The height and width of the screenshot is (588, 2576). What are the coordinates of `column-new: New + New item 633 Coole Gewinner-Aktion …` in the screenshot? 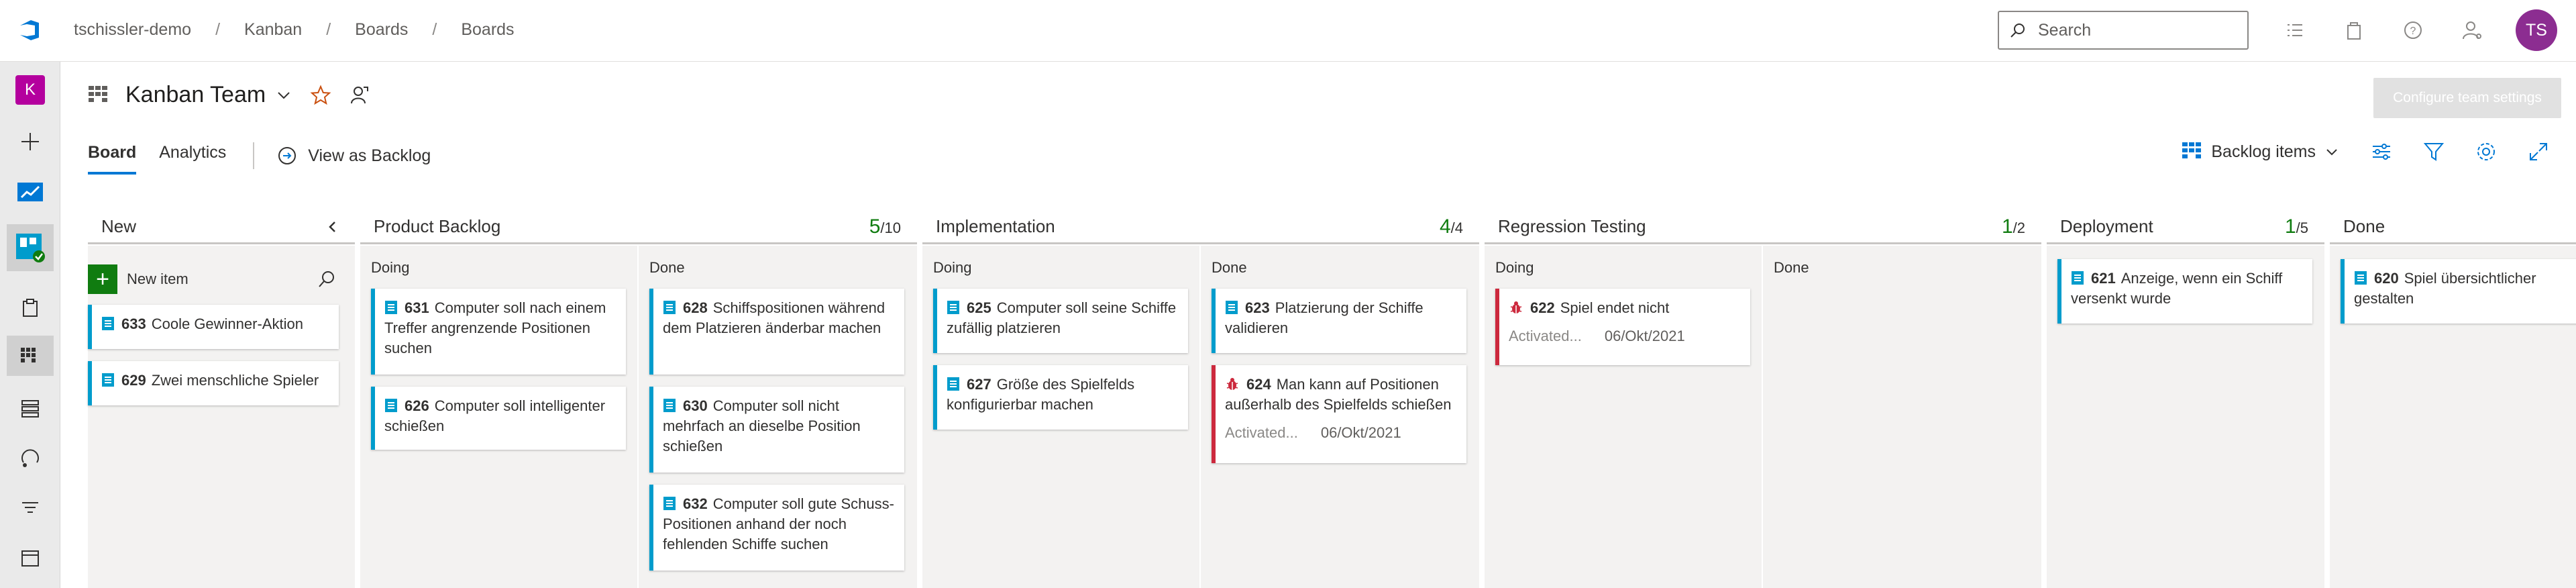 It's located at (221, 400).